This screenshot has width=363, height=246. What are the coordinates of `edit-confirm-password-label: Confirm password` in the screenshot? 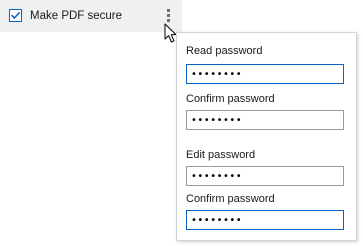 It's located at (230, 199).